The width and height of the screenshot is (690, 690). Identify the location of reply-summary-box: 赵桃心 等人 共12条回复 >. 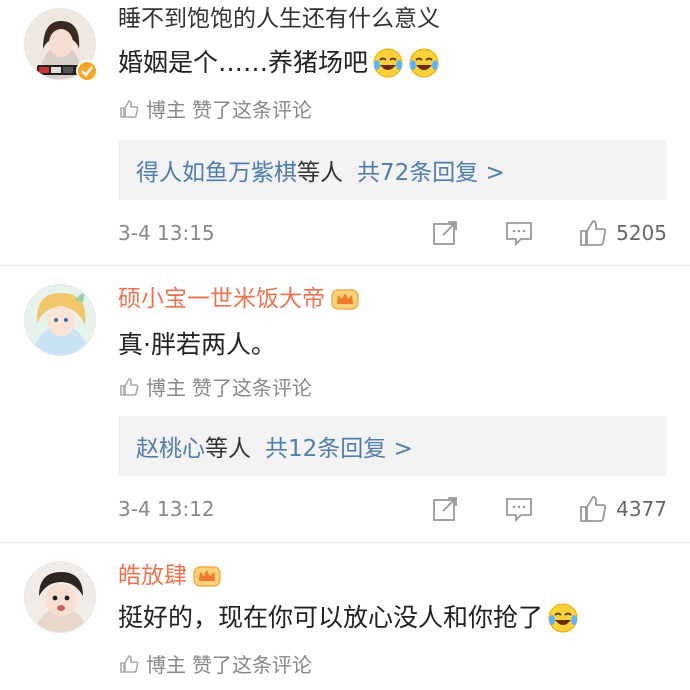
(392, 446).